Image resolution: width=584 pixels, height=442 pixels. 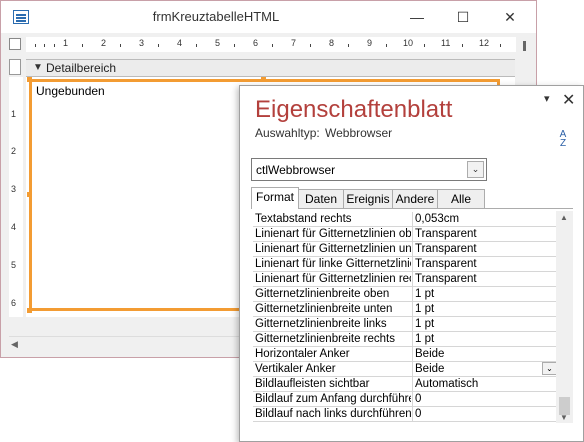 What do you see at coordinates (81, 68) in the screenshot?
I see `section-label: Detailbereich` at bounding box center [81, 68].